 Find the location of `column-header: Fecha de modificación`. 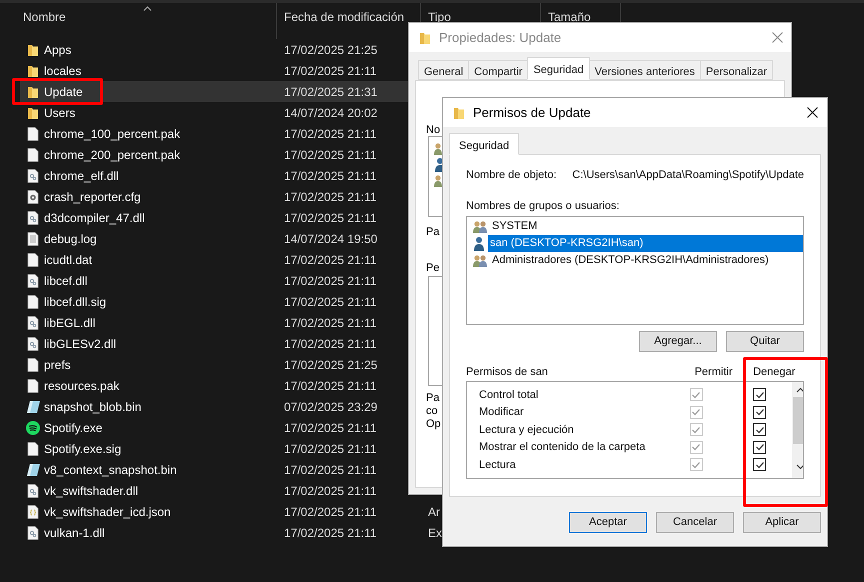

column-header: Fecha de modificación is located at coordinates (344, 17).